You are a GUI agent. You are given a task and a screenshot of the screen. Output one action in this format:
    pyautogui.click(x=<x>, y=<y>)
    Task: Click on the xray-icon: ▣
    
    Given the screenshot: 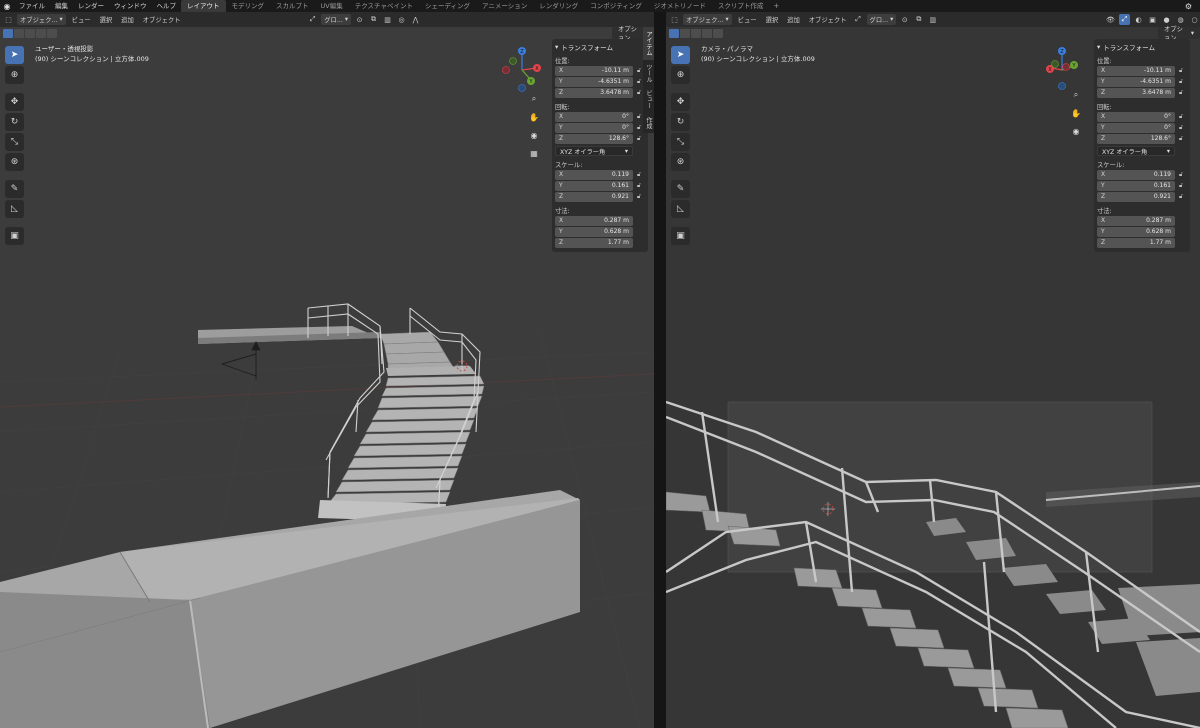 What is the action you would take?
    pyautogui.click(x=1152, y=19)
    